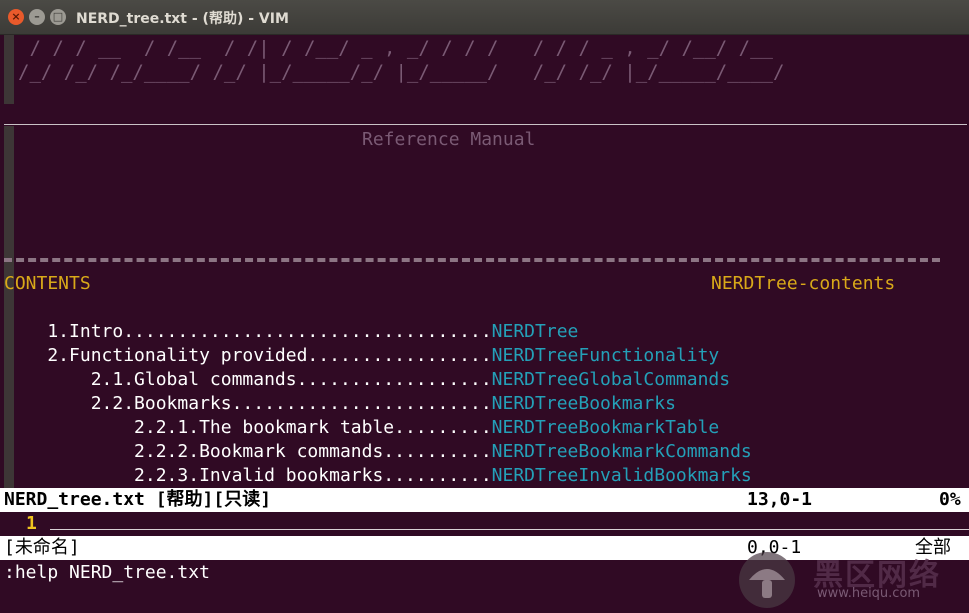  I want to click on maximize-icon: □, so click(58, 17).